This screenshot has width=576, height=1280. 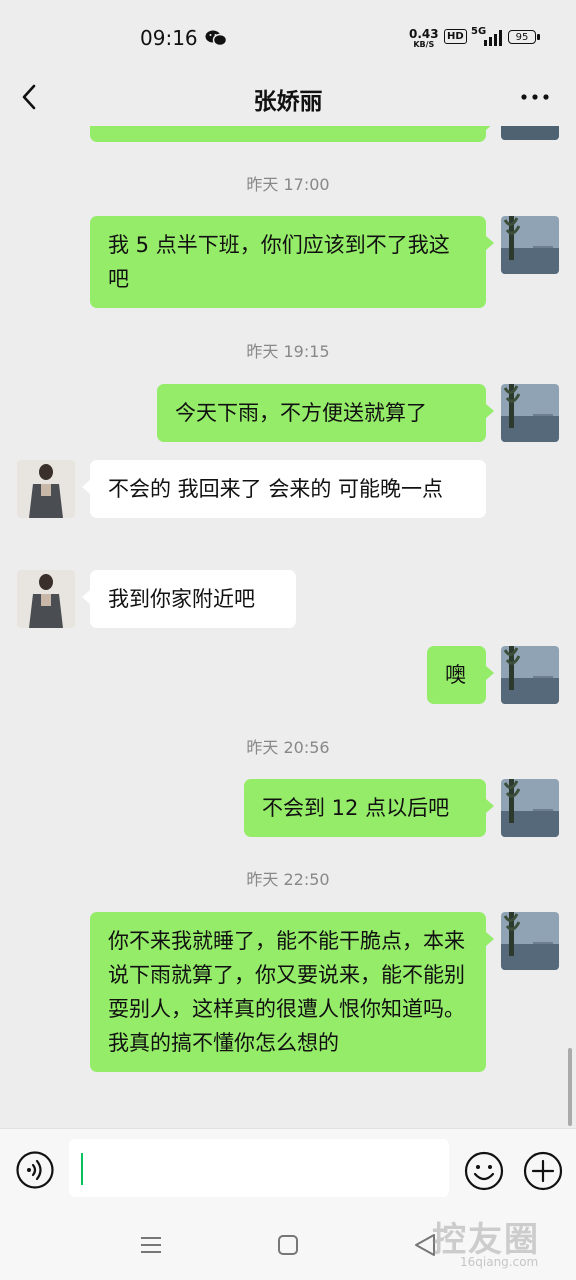 I want to click on signal-icon, so click(x=493, y=38).